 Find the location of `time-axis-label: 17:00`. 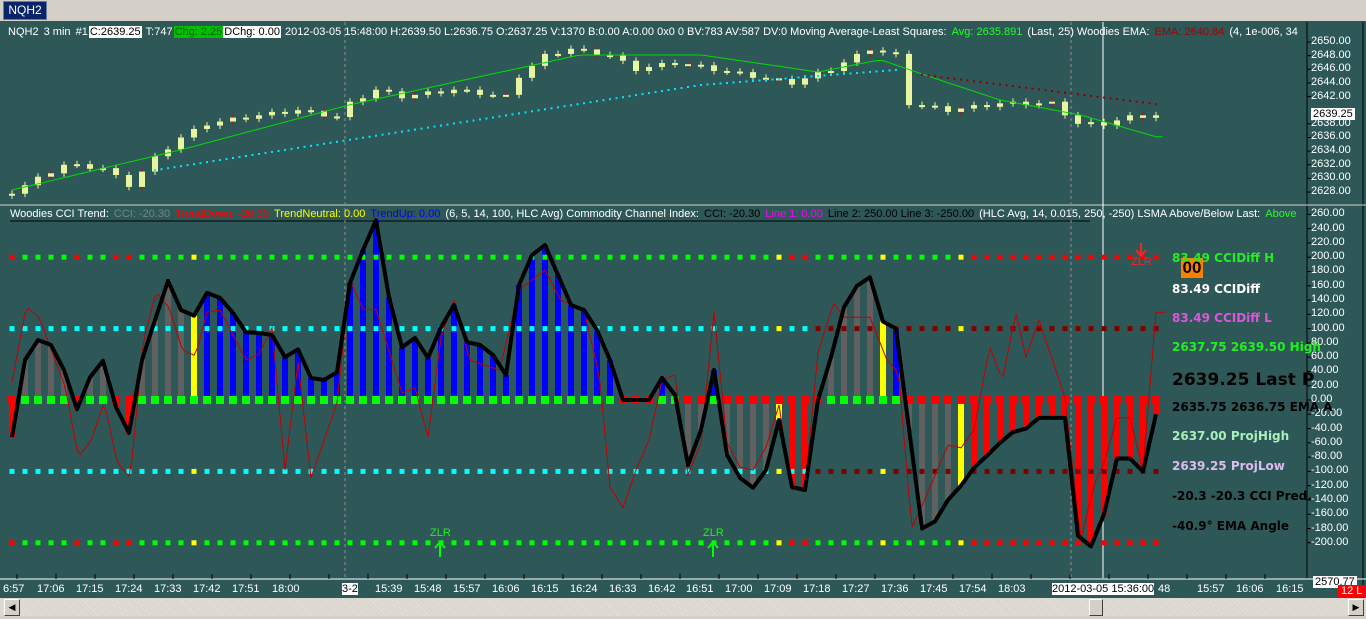

time-axis-label: 17:00 is located at coordinates (739, 589).